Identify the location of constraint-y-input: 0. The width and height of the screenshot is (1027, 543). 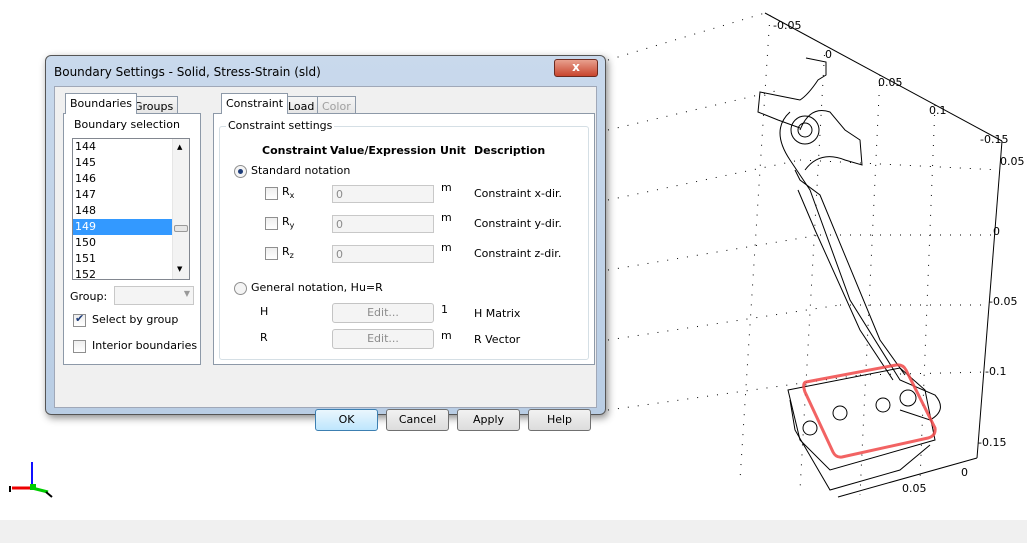
(383, 224).